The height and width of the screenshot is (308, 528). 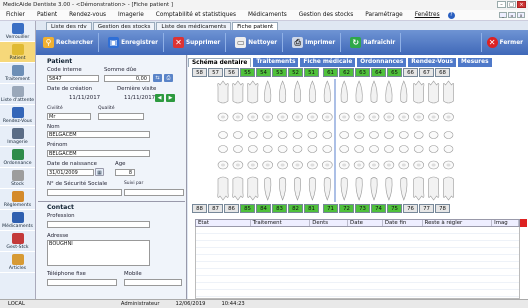 I want to click on tab-liste-rdv: Liste des rdv, so click(x=69, y=26).